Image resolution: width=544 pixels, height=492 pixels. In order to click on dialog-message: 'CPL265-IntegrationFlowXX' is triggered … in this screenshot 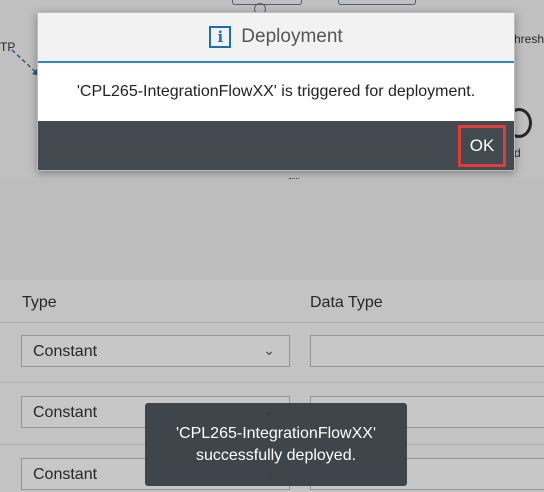, I will do `click(276, 91)`.